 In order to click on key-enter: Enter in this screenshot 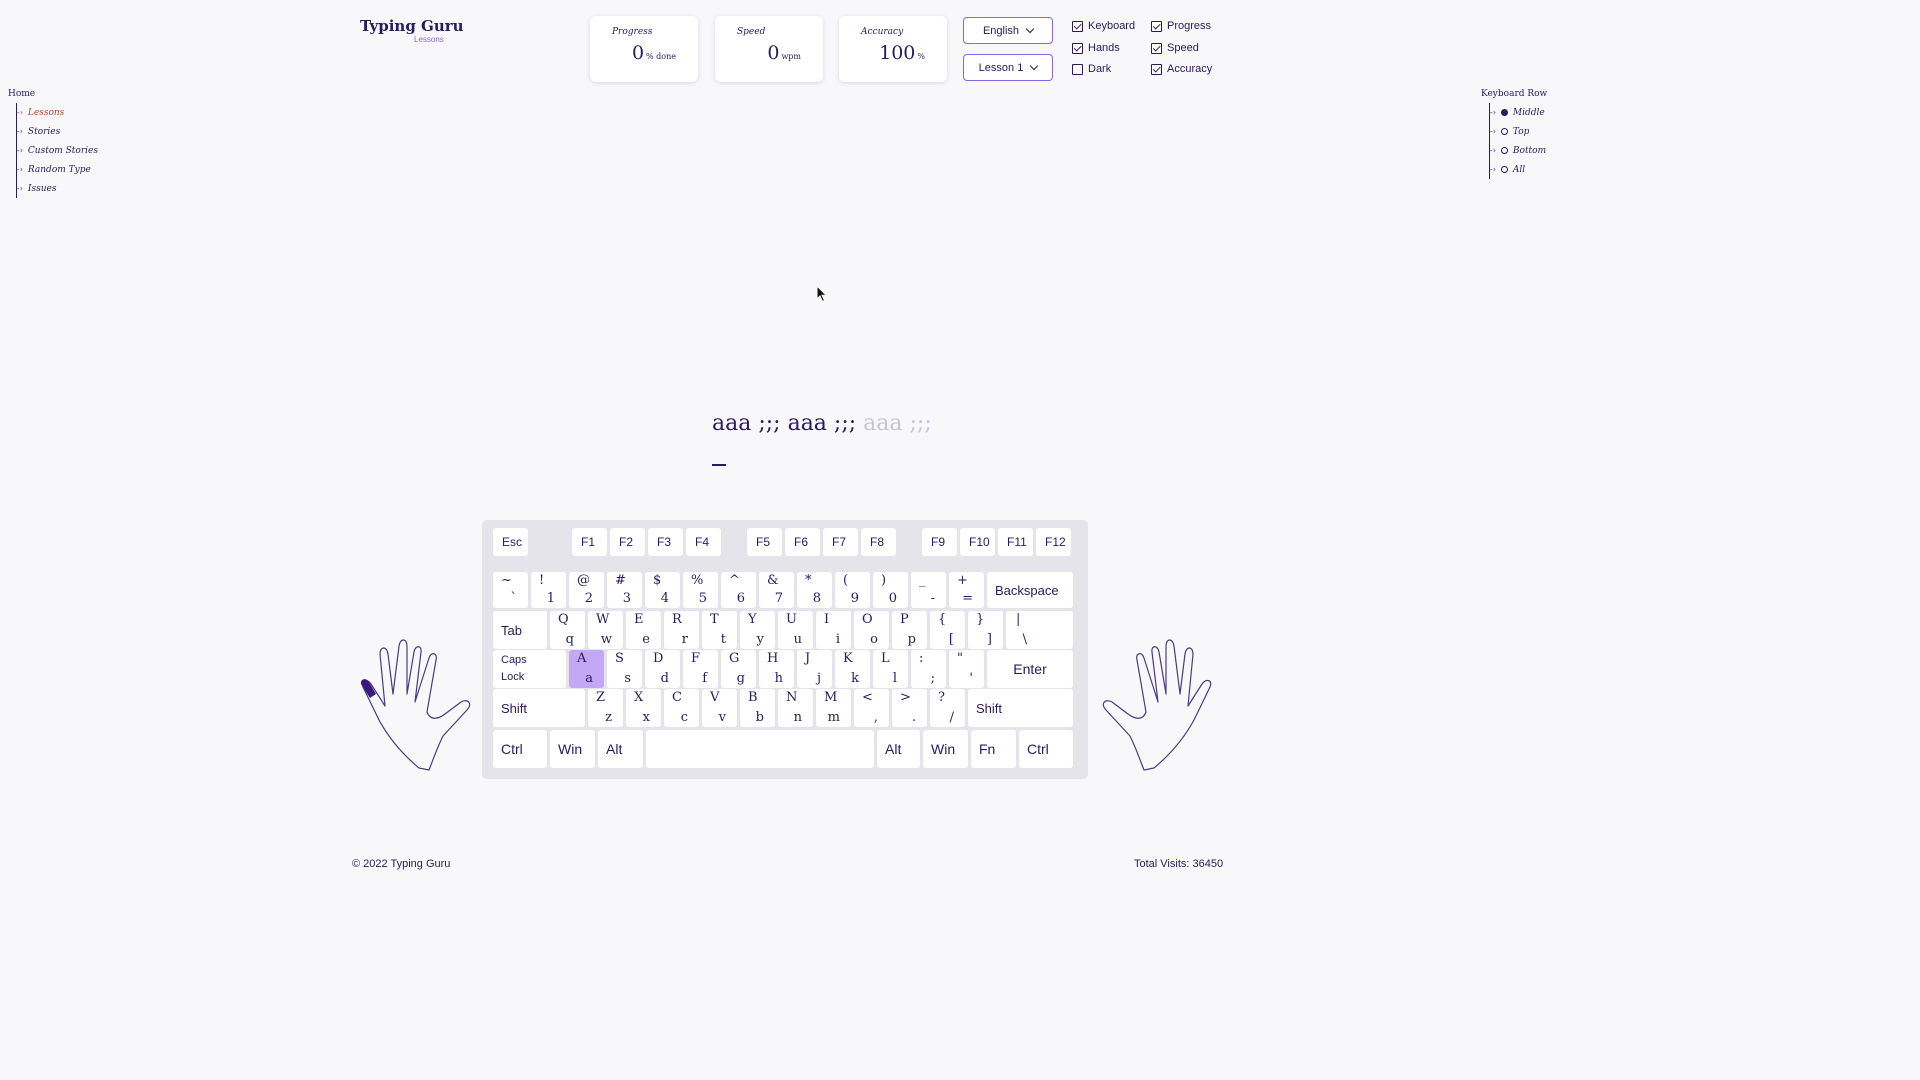, I will do `click(1030, 669)`.